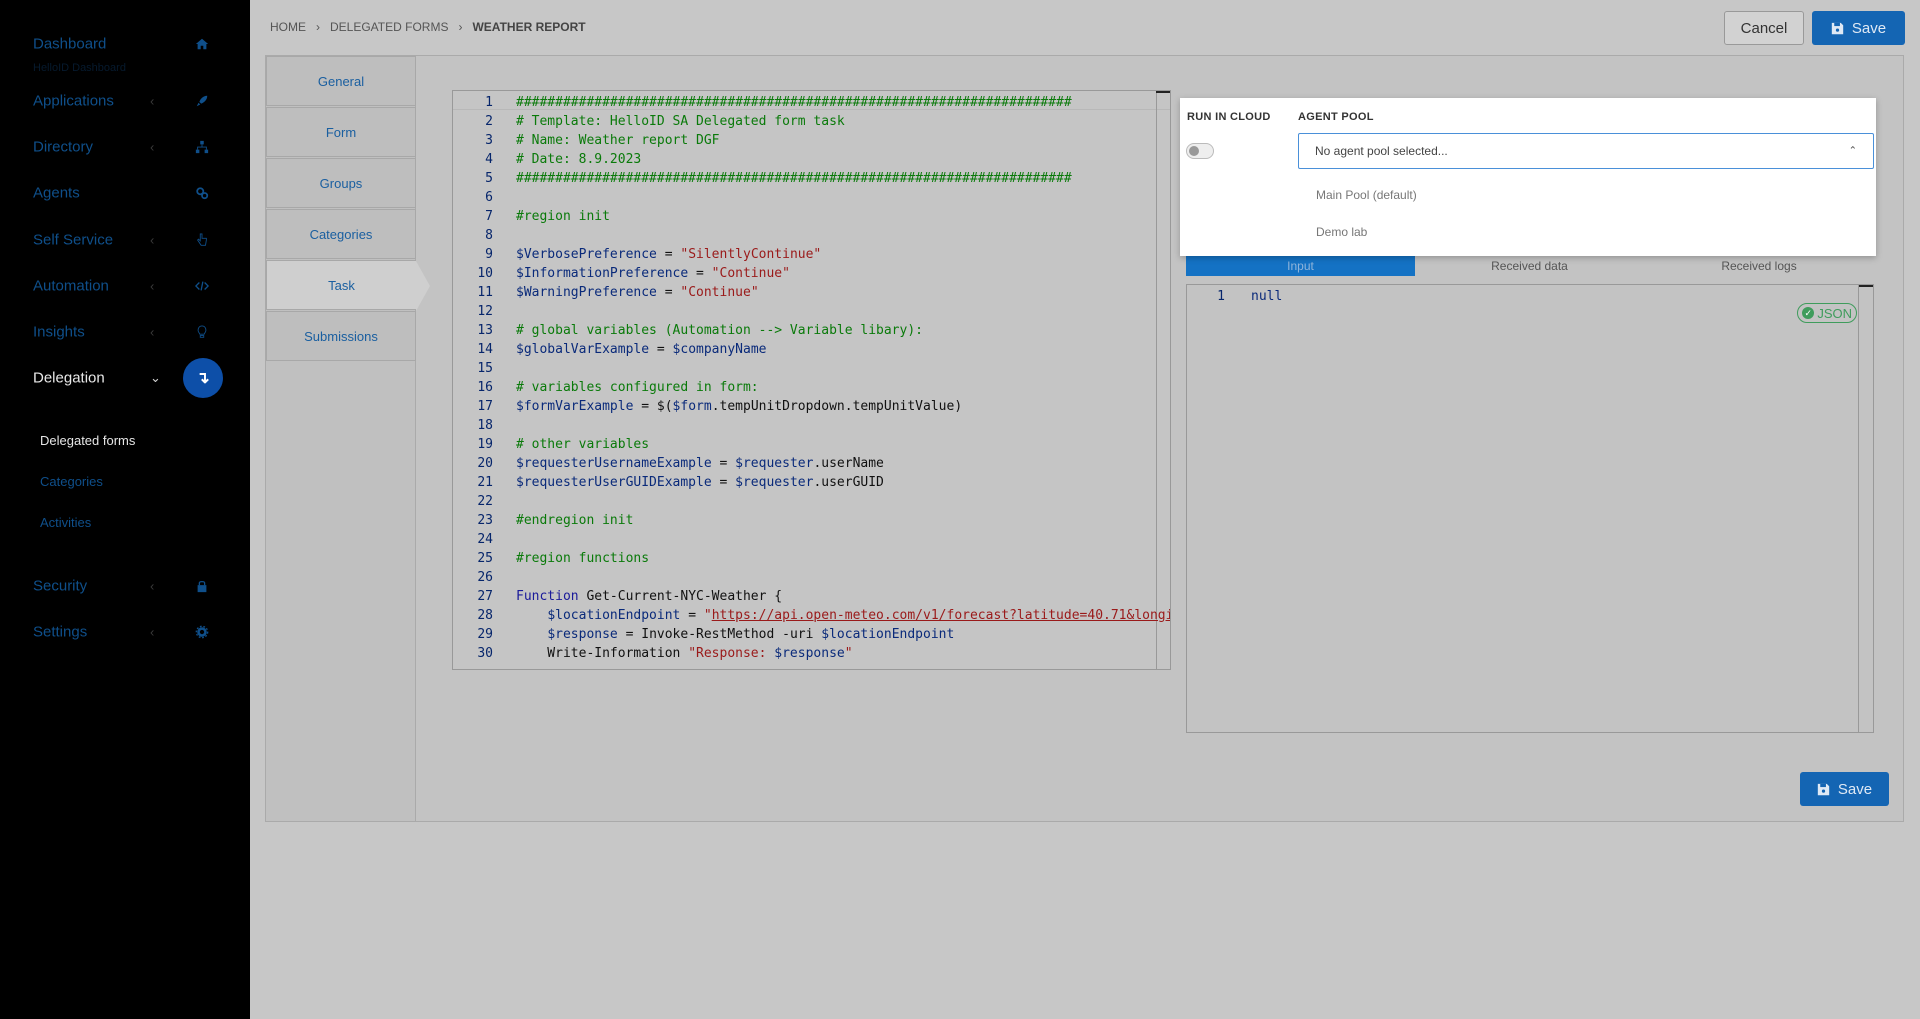 This screenshot has height=1019, width=1920. What do you see at coordinates (389, 27) in the screenshot?
I see `breadcrumb-delegated-forms: DELEGATED FORMS` at bounding box center [389, 27].